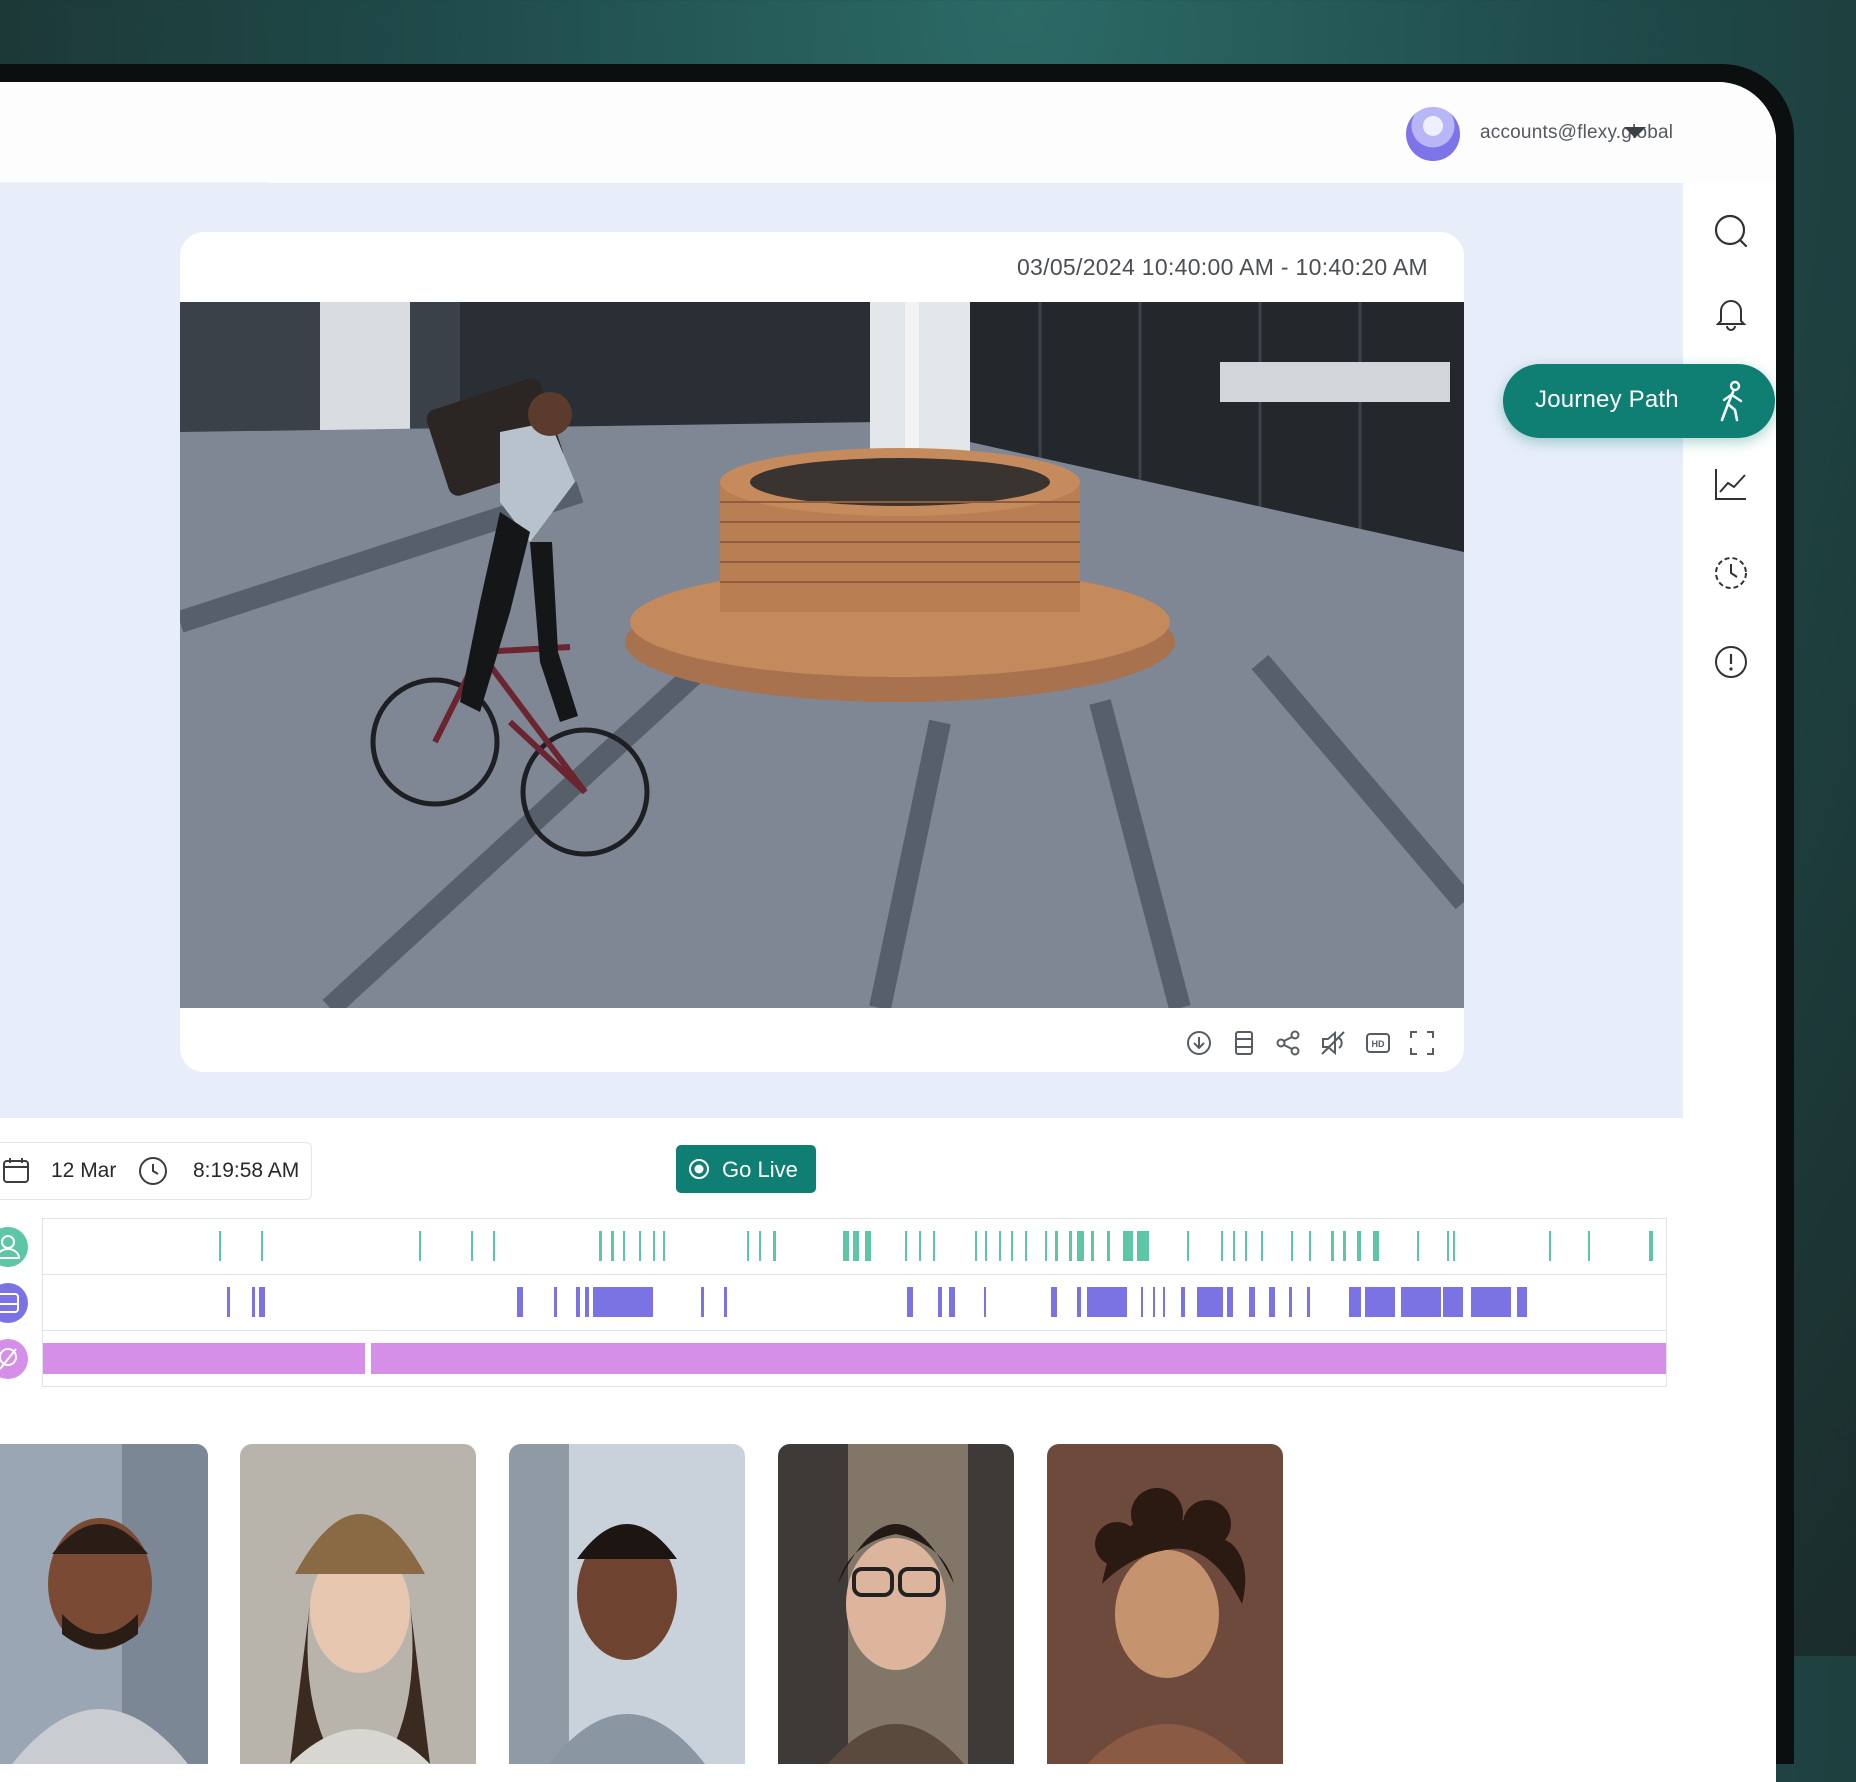 This screenshot has width=1856, height=1782. Describe the element at coordinates (1199, 1043) in the screenshot. I see `download-icon` at that location.